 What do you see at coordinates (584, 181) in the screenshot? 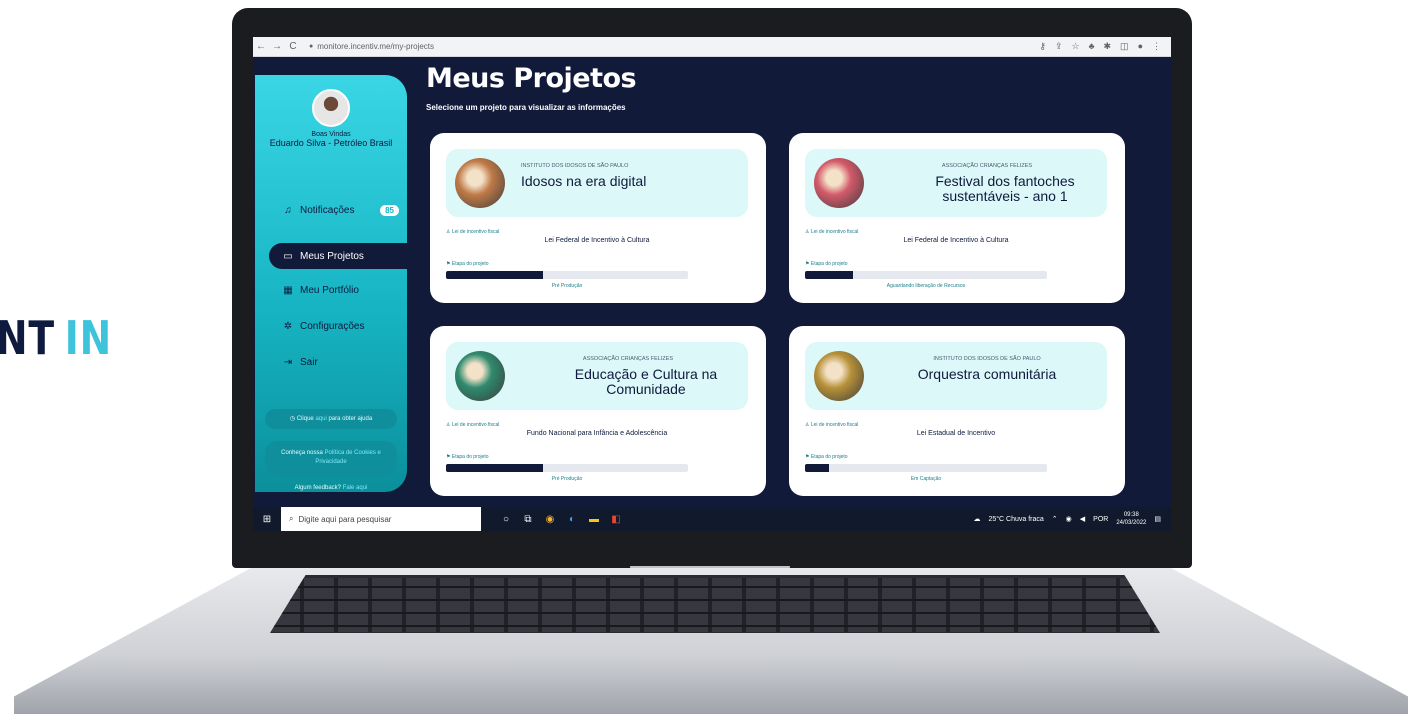
I see `project-title: Idosos na era digital` at bounding box center [584, 181].